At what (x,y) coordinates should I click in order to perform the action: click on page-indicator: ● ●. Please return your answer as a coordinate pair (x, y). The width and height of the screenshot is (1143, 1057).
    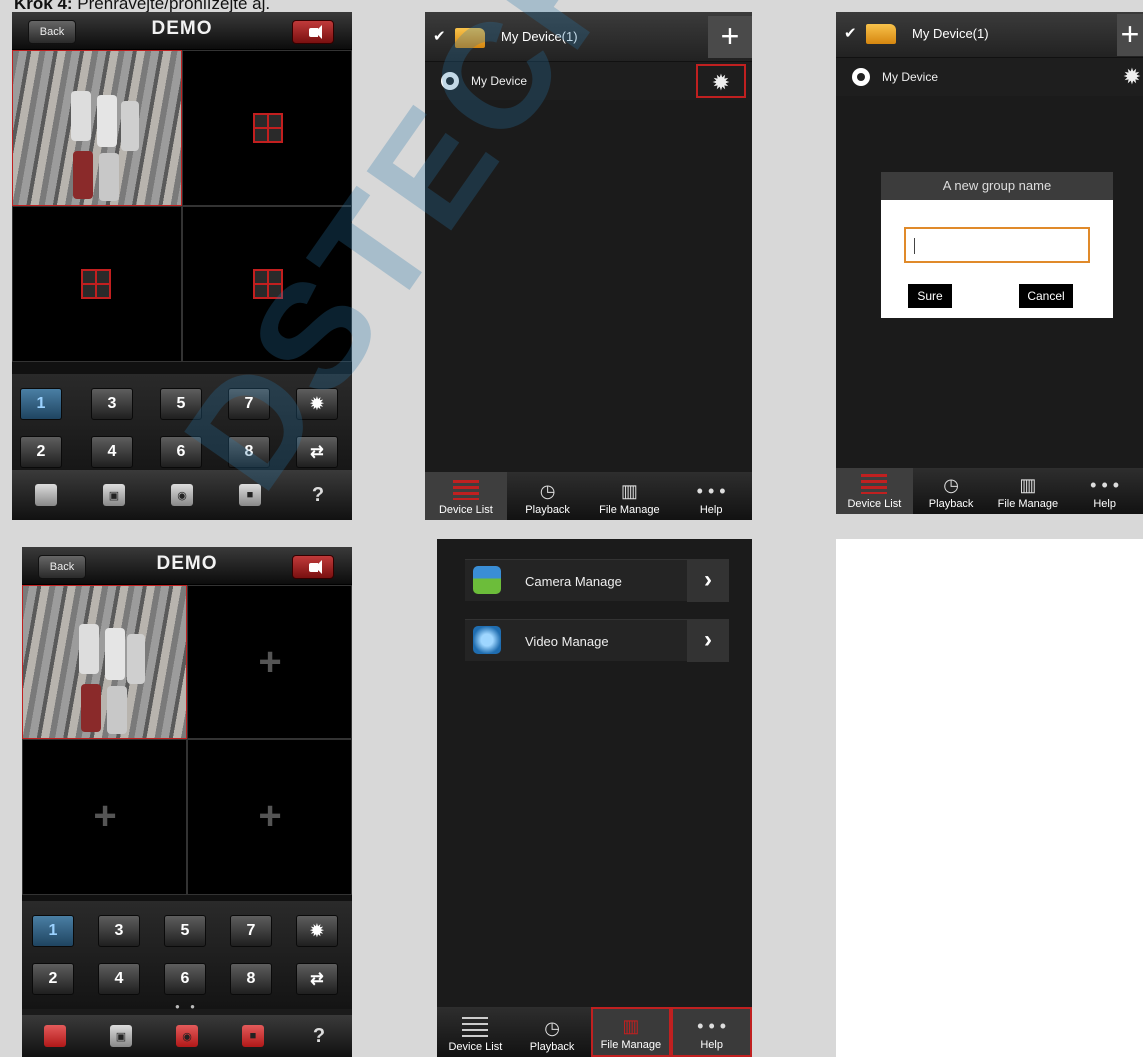
    Looking at the image, I should click on (187, 1006).